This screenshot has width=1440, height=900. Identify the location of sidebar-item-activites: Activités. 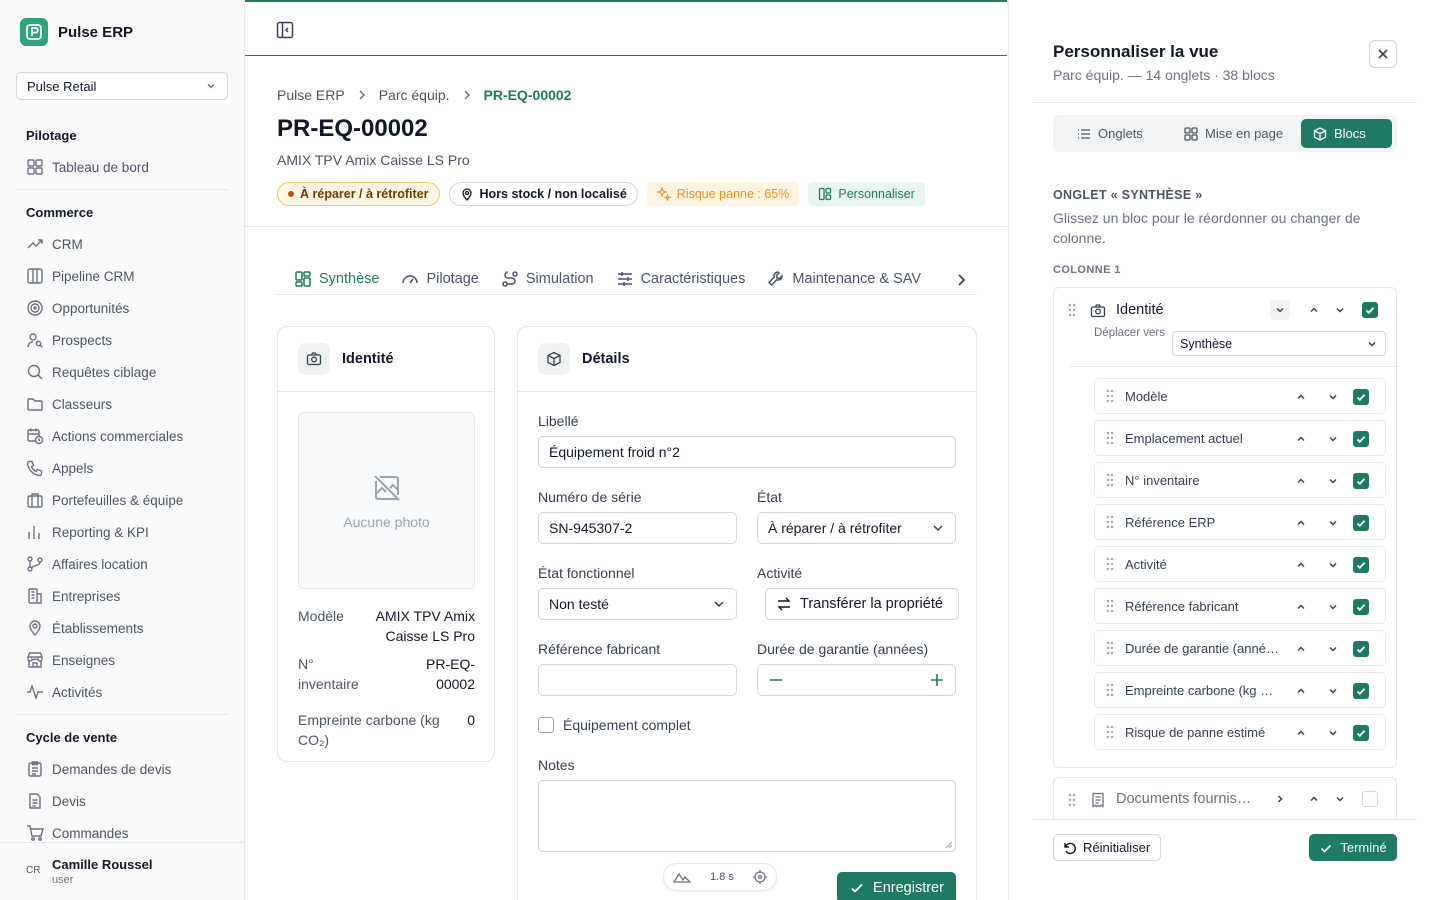
(64, 692).